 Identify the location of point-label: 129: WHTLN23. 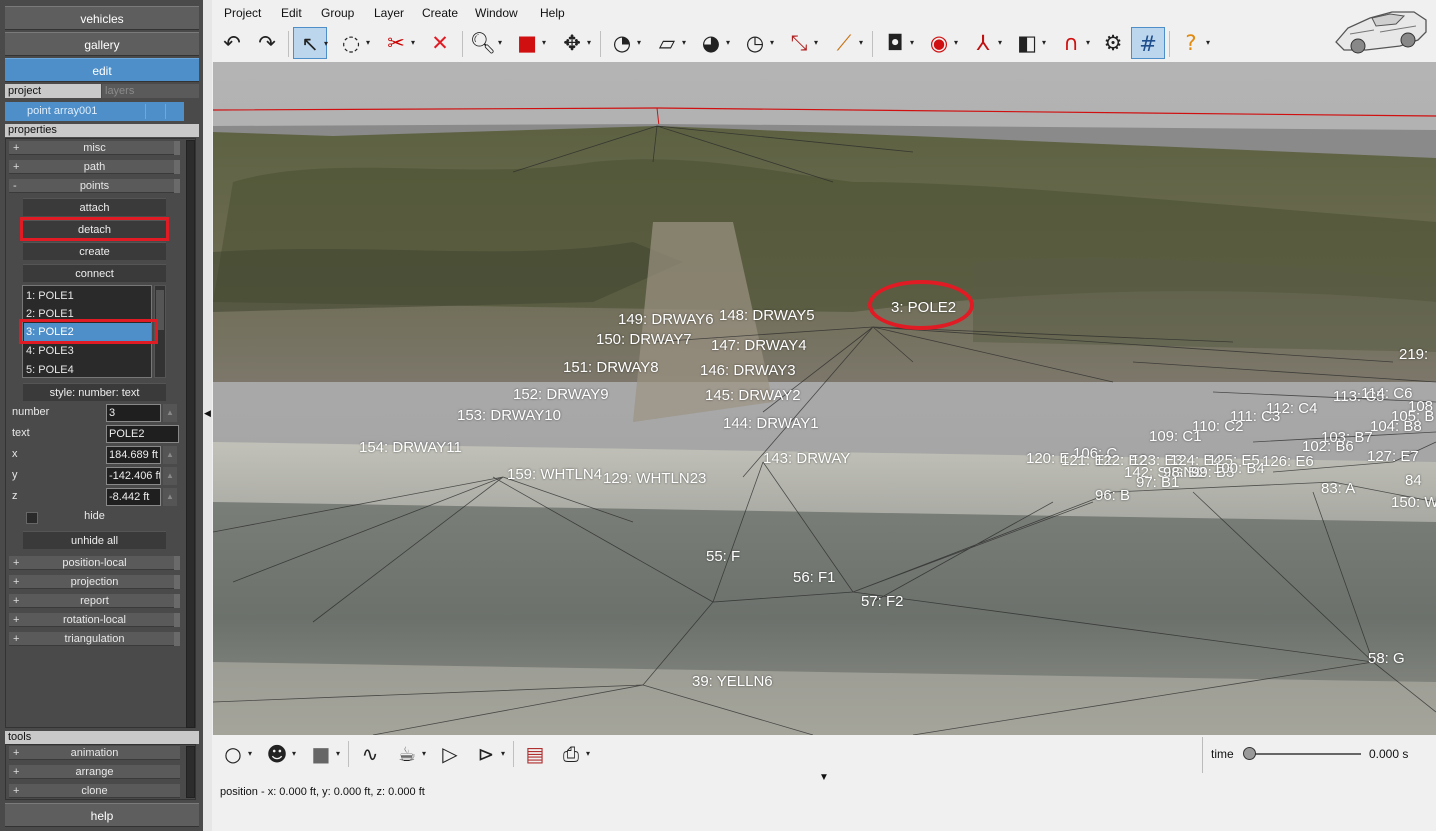
(654, 478).